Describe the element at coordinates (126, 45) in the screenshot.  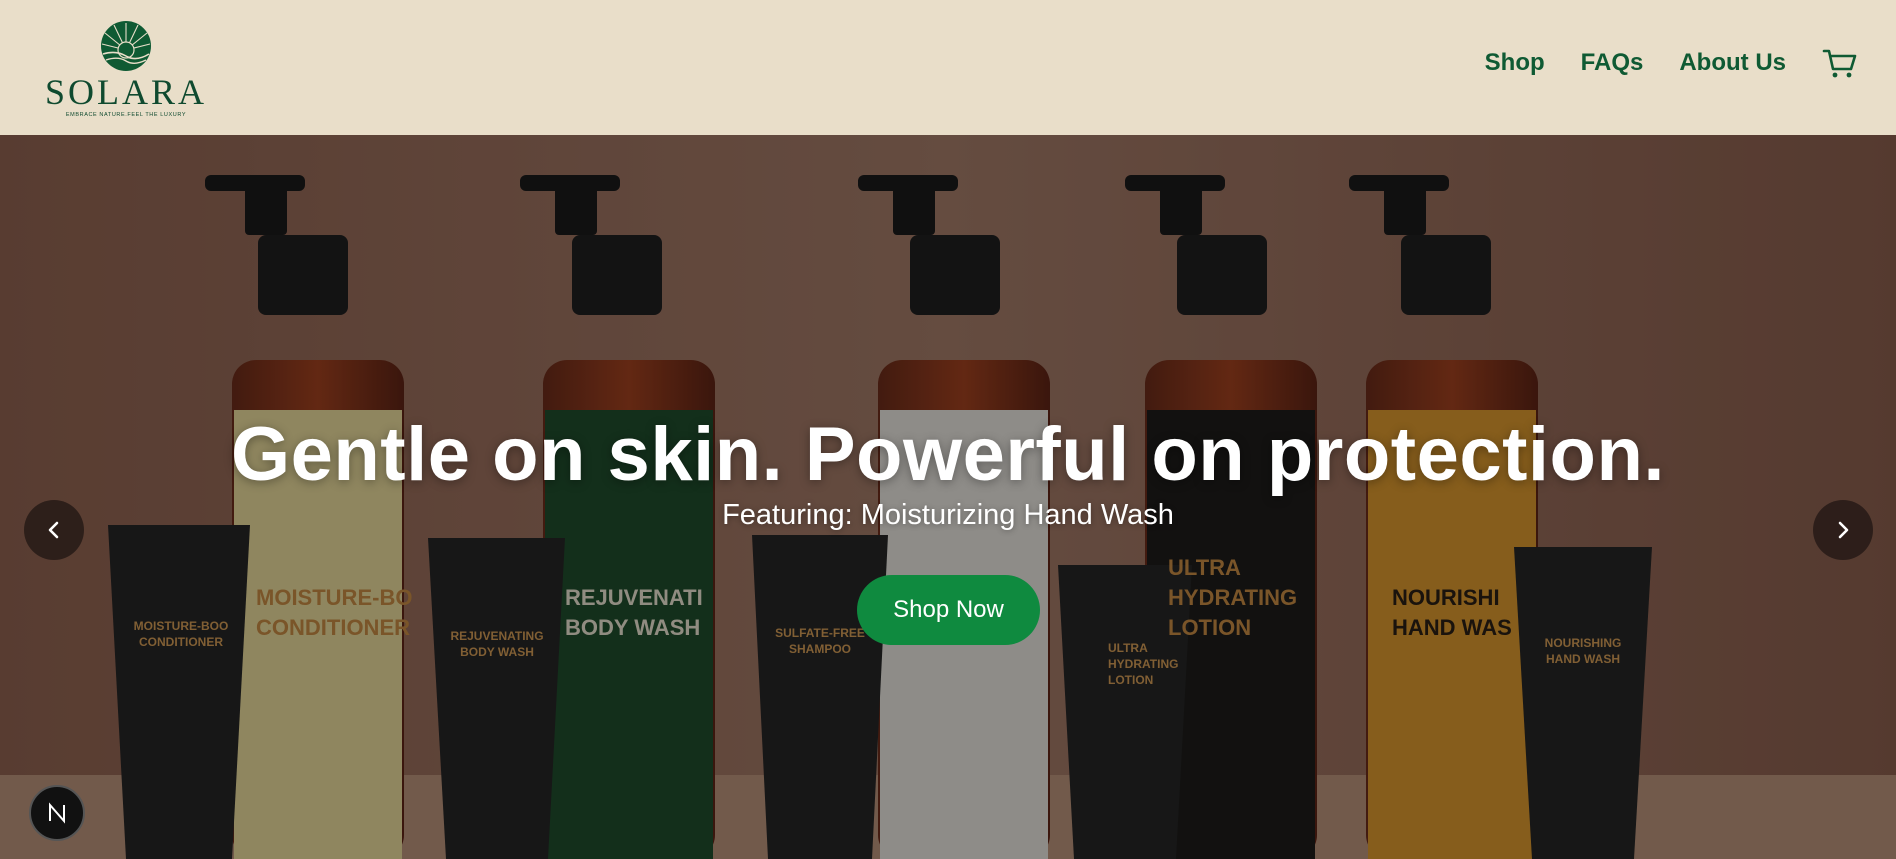
I see `sun-logo-icon` at that location.